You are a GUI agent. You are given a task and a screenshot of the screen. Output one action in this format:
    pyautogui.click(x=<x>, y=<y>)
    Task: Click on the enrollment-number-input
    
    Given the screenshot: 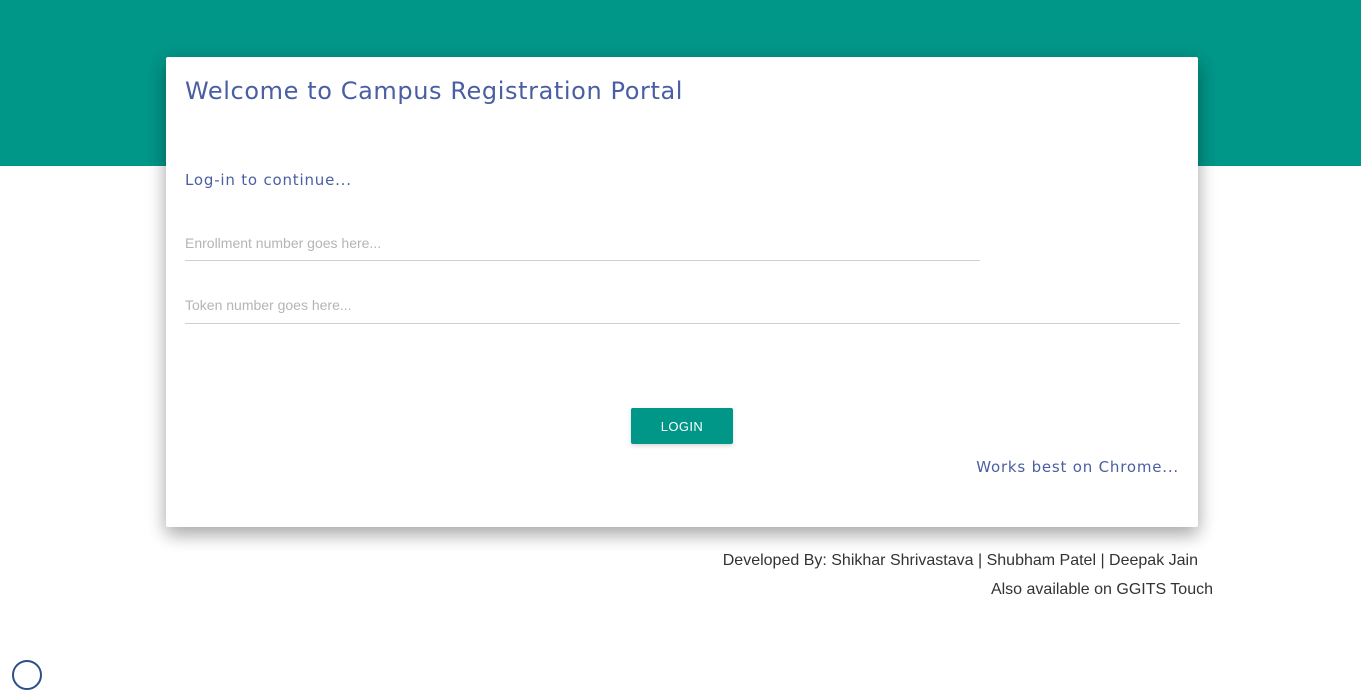 What is the action you would take?
    pyautogui.click(x=582, y=246)
    